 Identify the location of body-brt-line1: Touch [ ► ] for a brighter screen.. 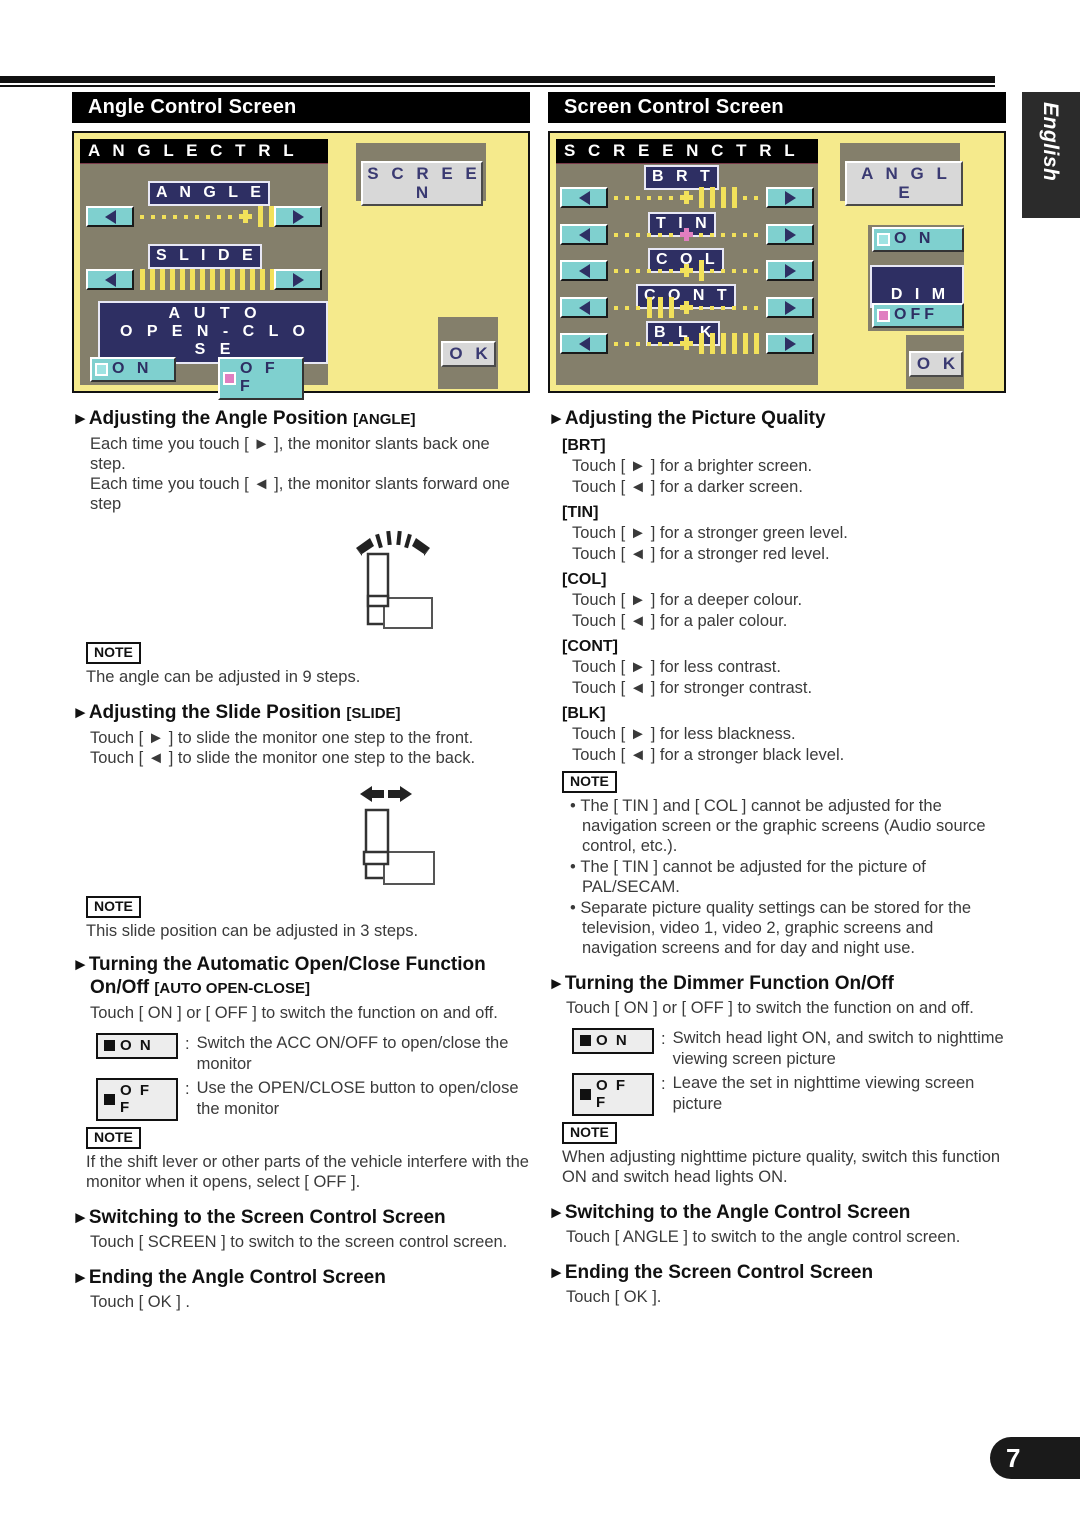
(692, 466).